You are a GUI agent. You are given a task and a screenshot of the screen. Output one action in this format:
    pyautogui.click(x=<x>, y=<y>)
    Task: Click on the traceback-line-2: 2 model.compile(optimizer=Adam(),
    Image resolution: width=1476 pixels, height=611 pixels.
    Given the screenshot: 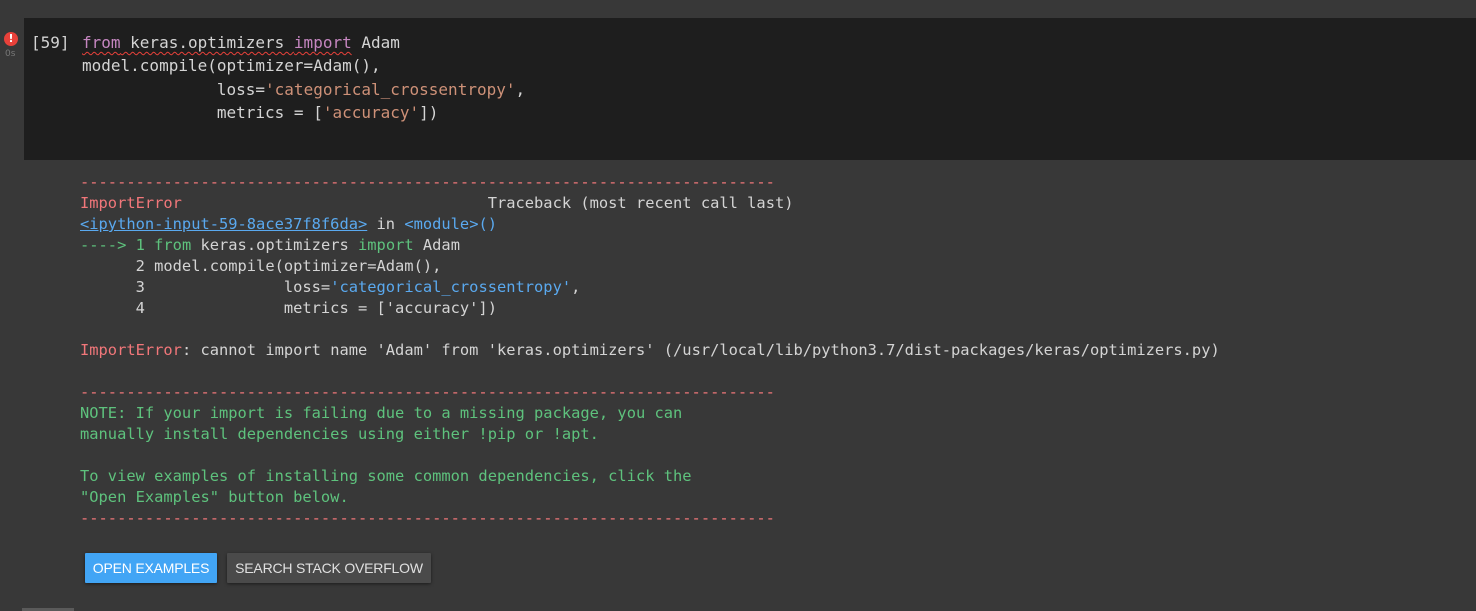 What is the action you would take?
    pyautogui.click(x=261, y=266)
    